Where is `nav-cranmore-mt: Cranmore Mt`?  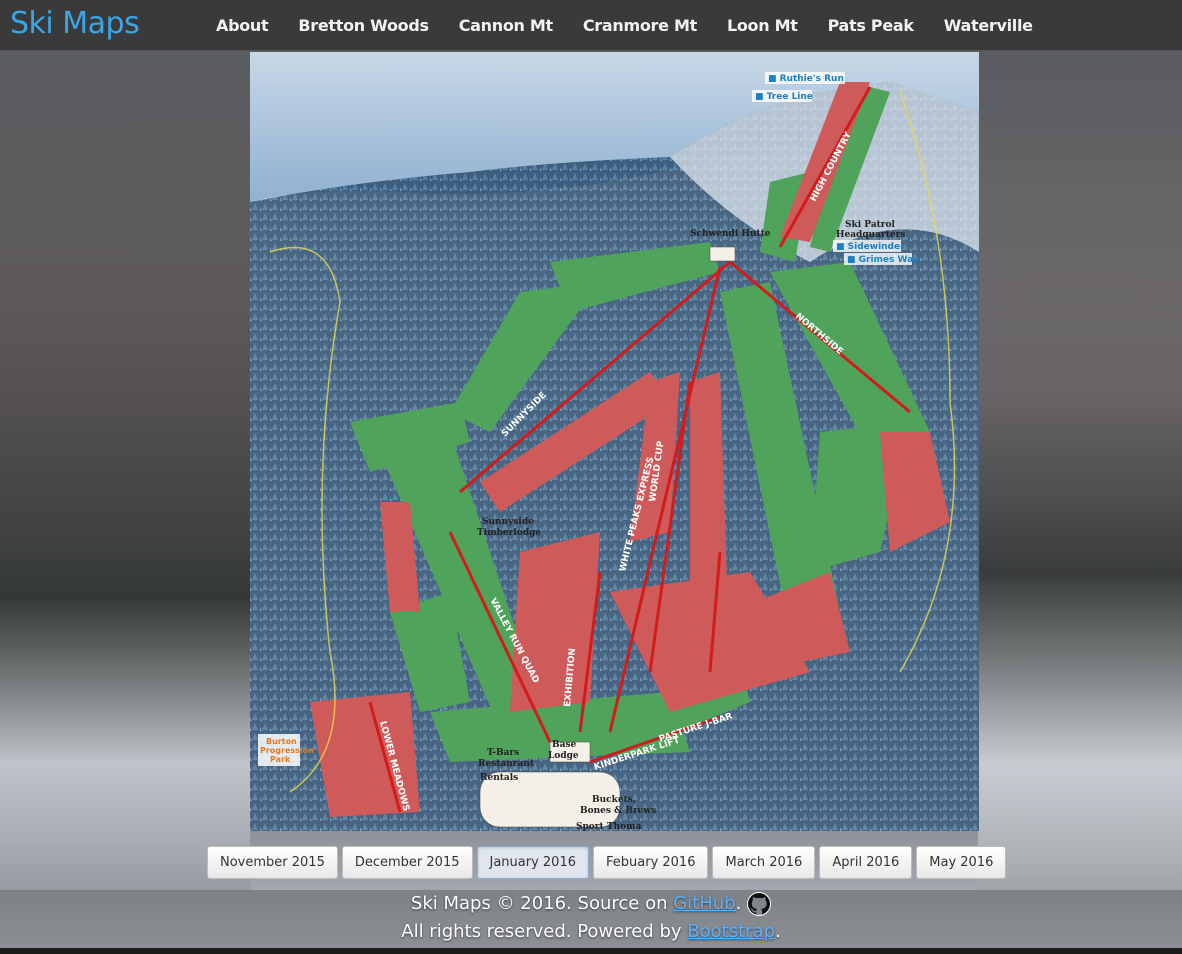
nav-cranmore-mt: Cranmore Mt is located at coordinates (640, 25).